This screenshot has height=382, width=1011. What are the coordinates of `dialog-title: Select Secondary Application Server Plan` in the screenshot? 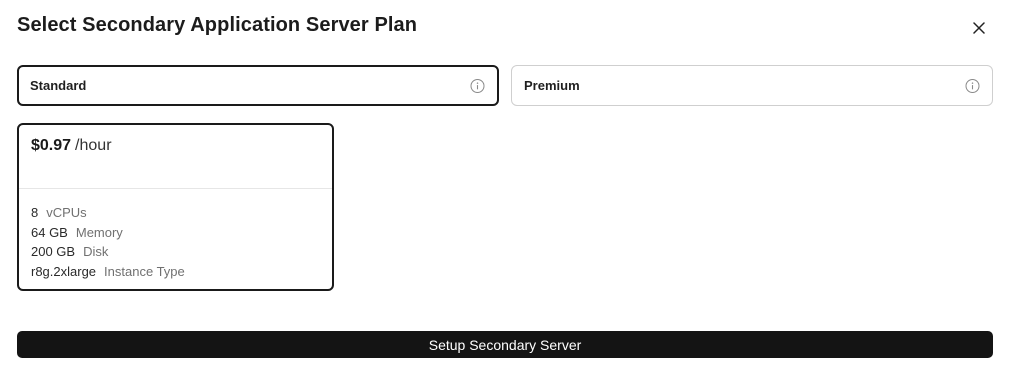 It's located at (217, 25).